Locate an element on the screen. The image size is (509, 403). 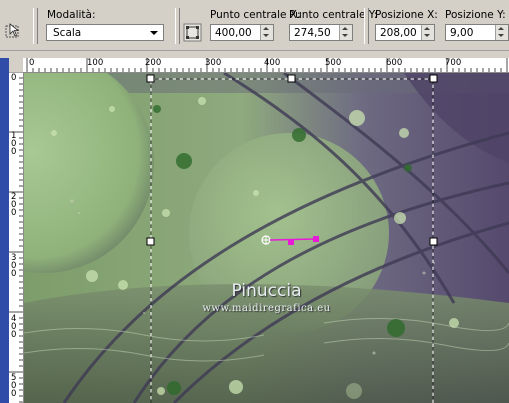
ruler-top-label: 500 is located at coordinates (333, 63).